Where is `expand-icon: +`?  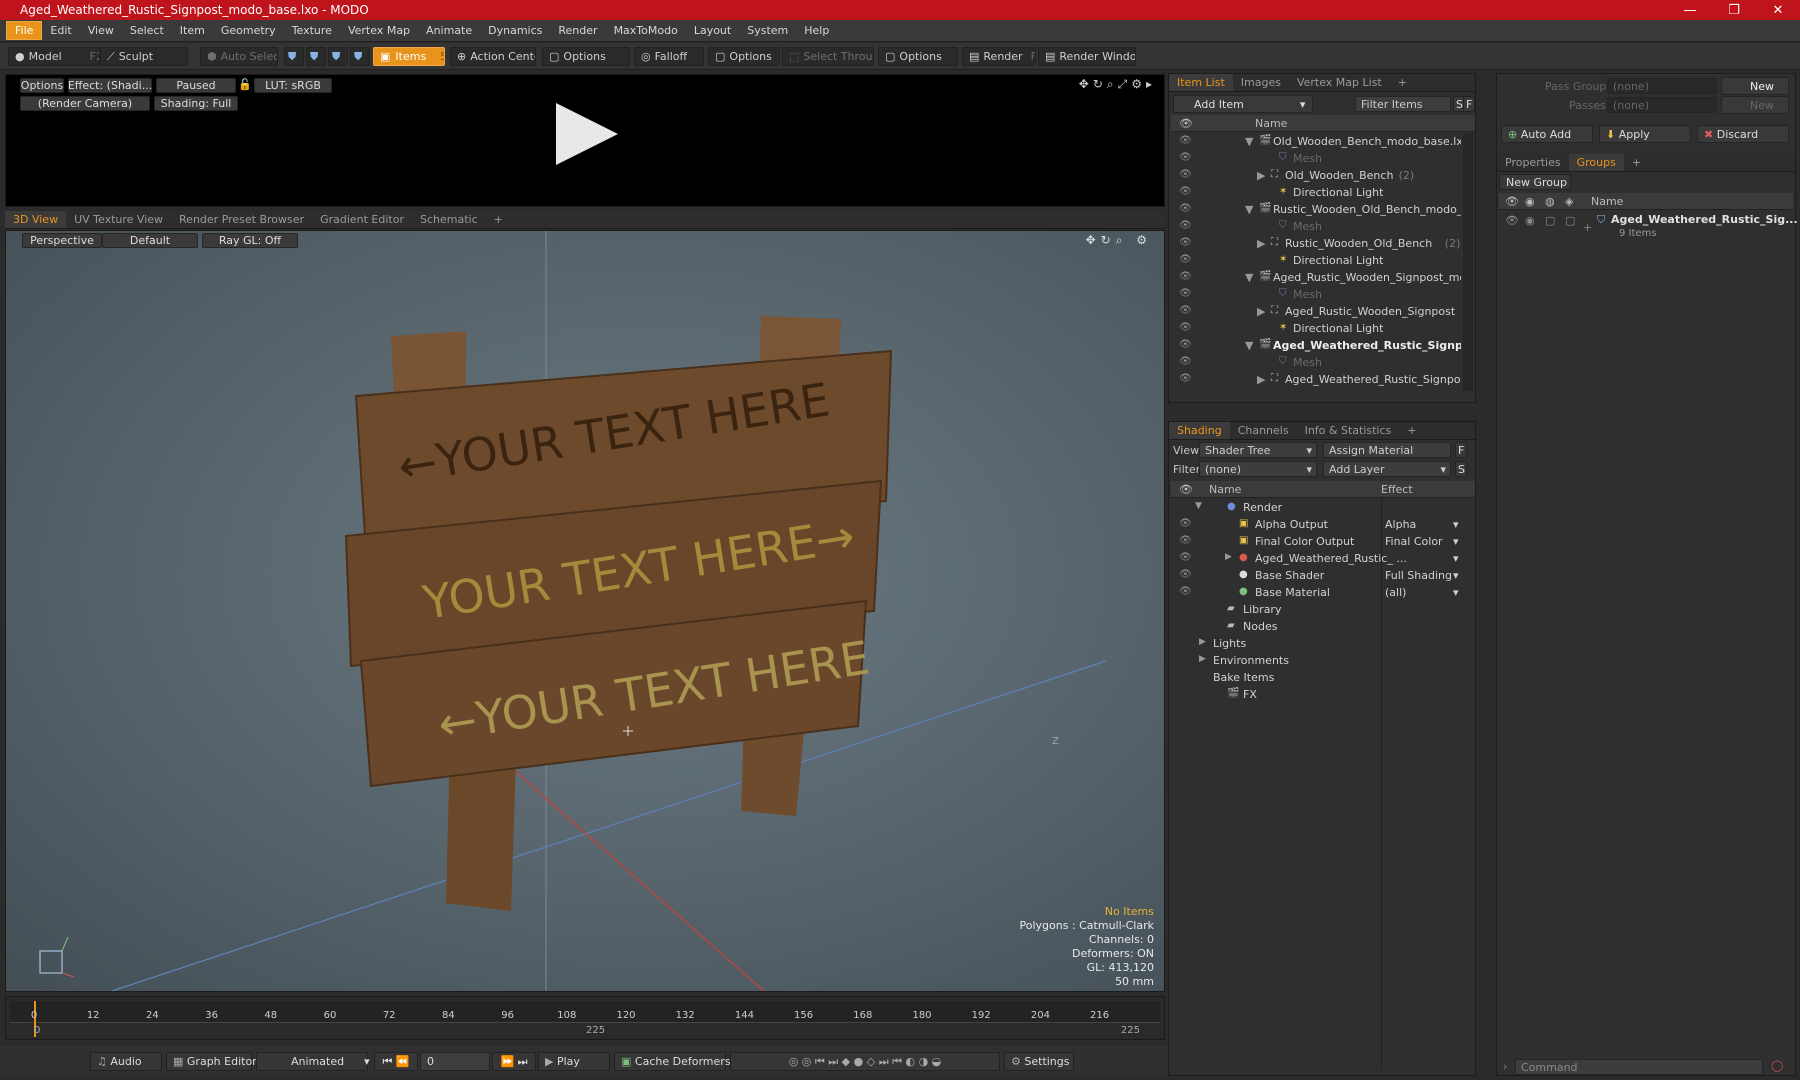 expand-icon: + is located at coordinates (1587, 227).